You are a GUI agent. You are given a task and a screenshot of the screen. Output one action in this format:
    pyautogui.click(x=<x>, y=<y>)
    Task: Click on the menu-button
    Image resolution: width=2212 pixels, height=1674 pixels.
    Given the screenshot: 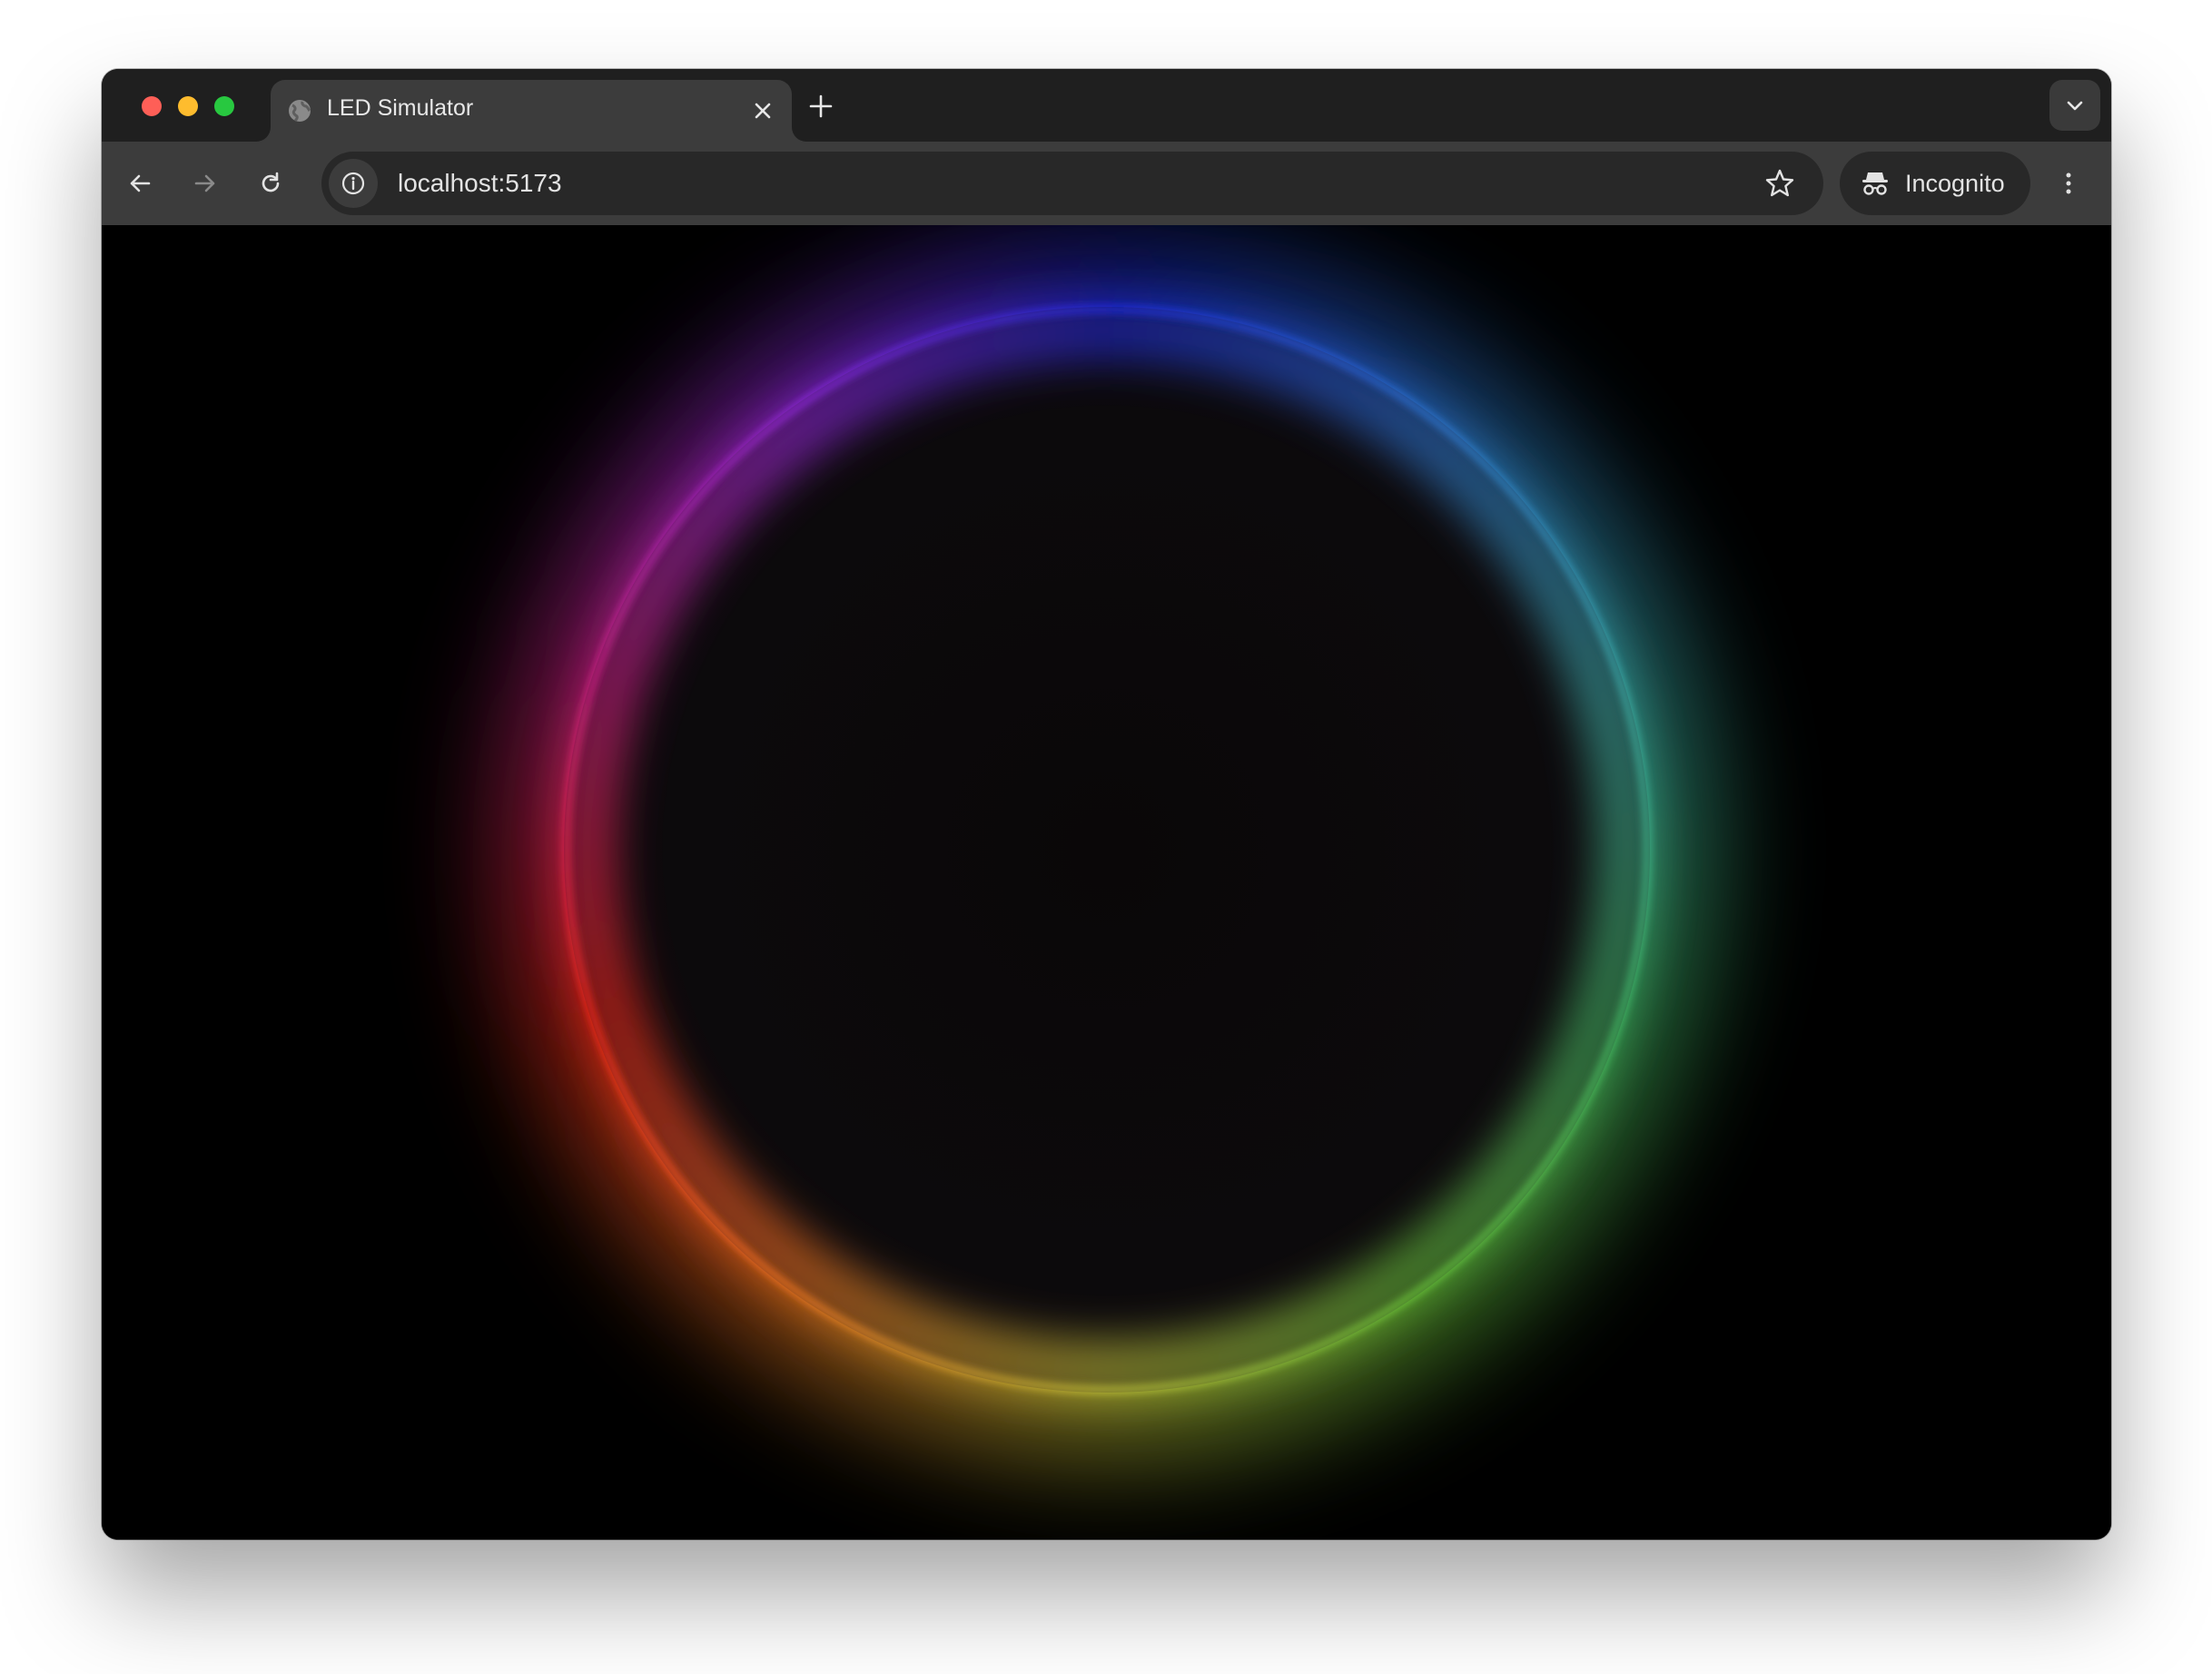 What is the action you would take?
    pyautogui.click(x=2069, y=183)
    